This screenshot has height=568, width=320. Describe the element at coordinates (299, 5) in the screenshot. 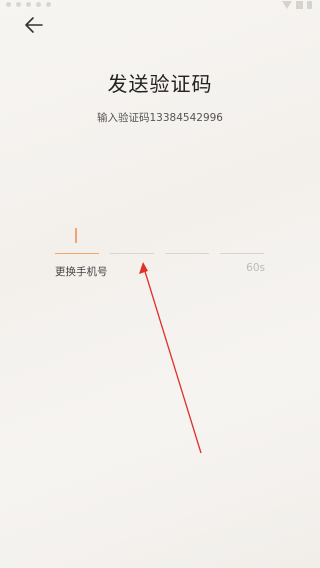

I see `signal-icon` at that location.